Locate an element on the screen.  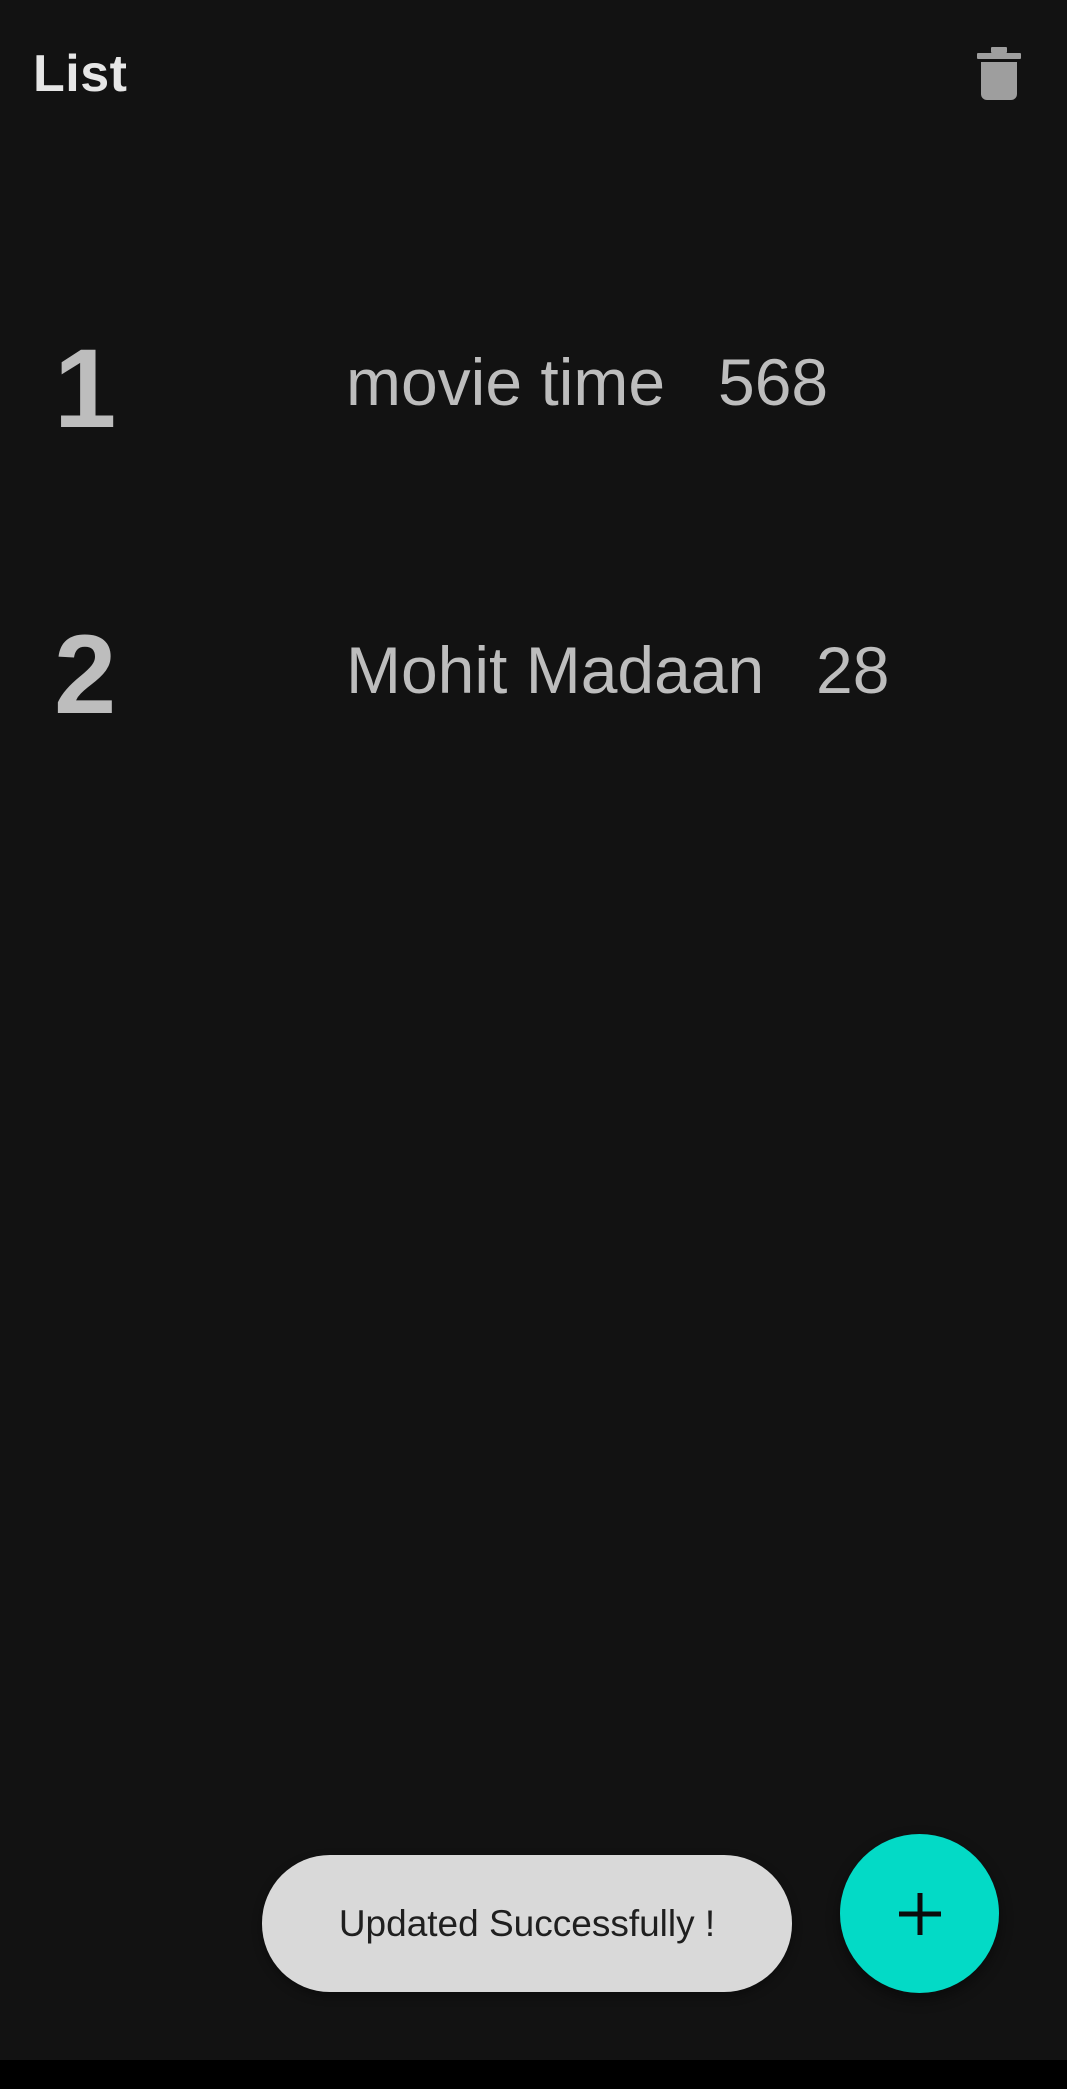
toast-text: Updated Successfully ! is located at coordinates (527, 1923).